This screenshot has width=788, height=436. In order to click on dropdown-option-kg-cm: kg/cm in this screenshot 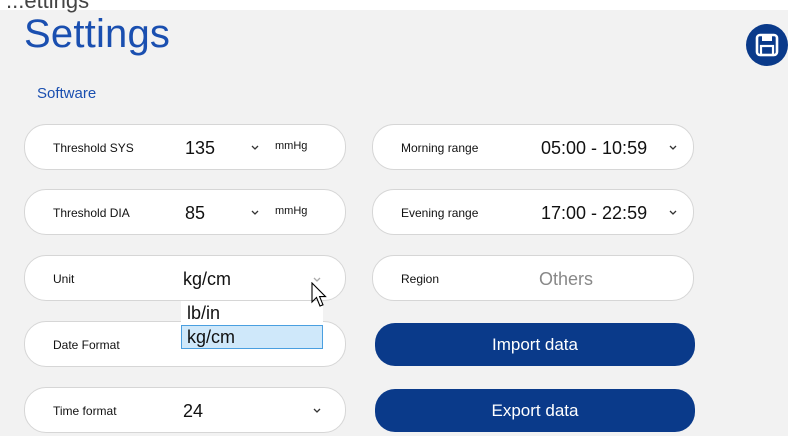, I will do `click(252, 337)`.